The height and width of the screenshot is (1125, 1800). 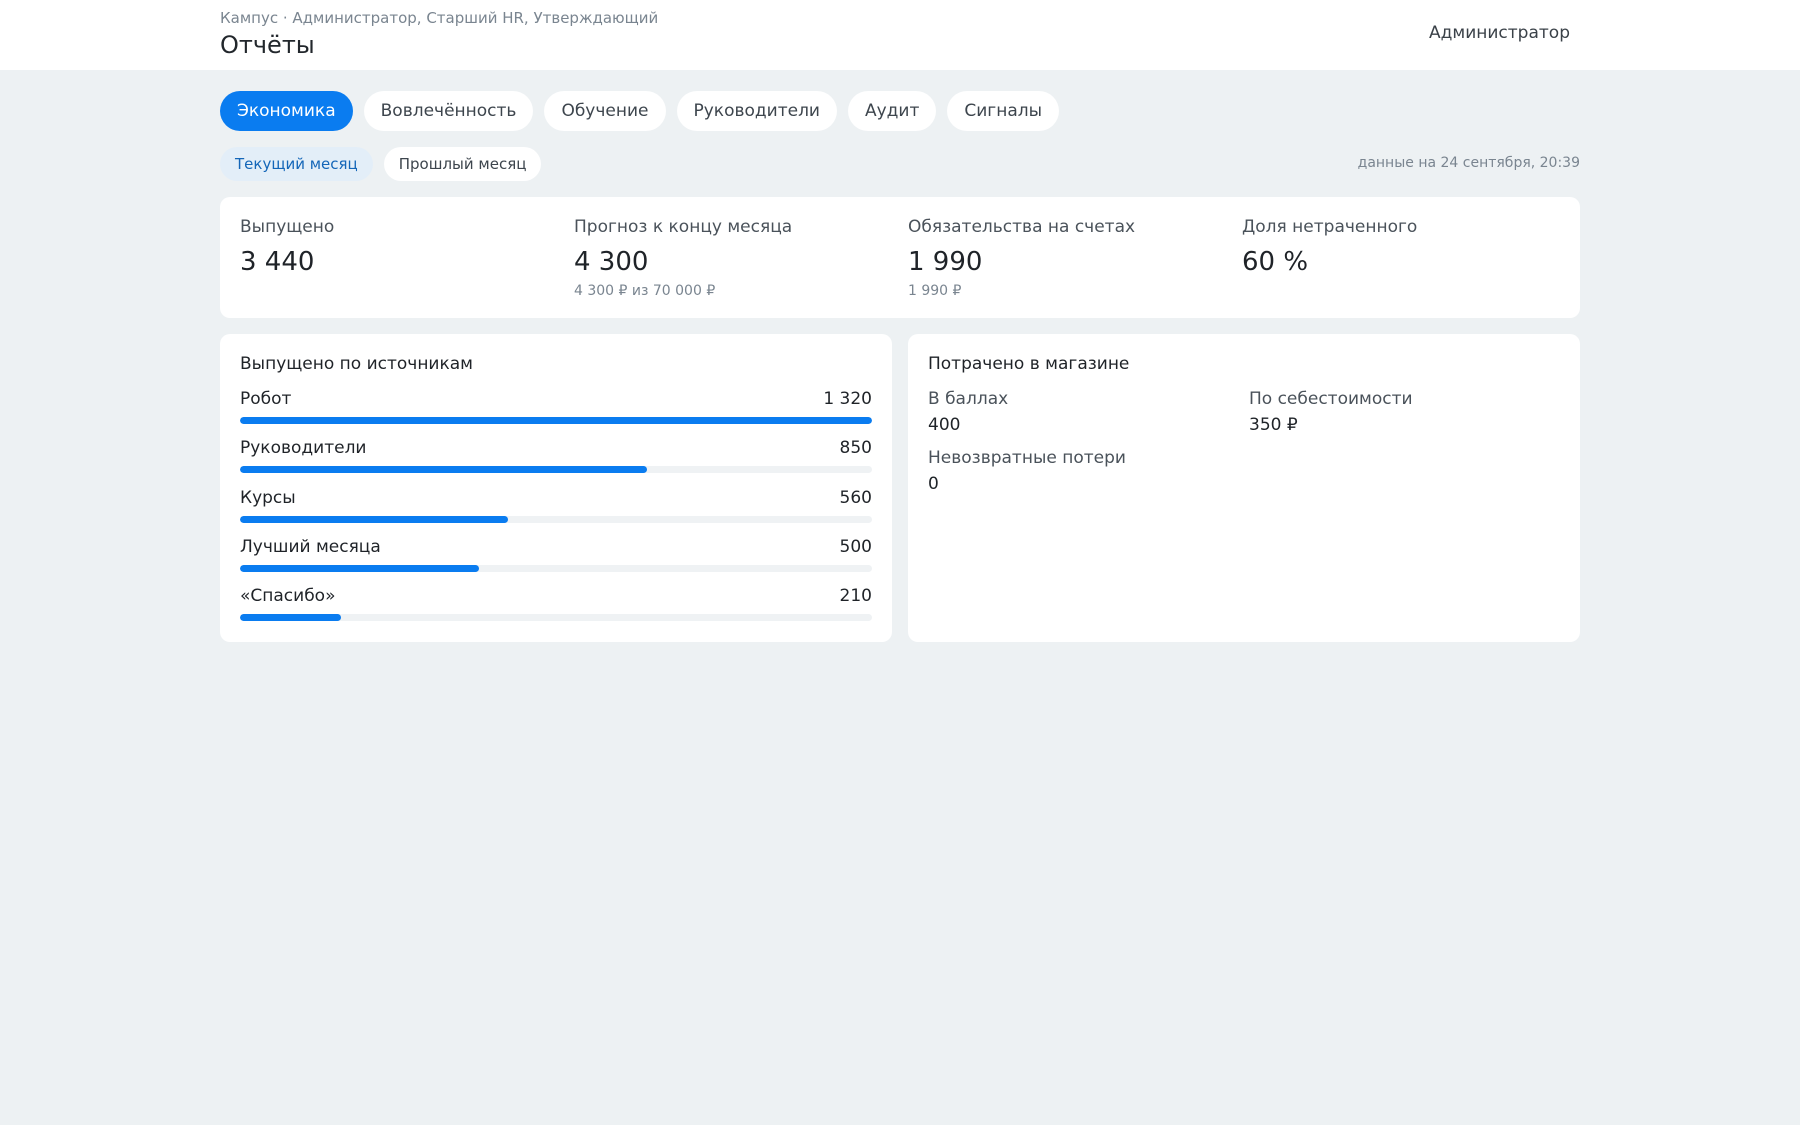 What do you see at coordinates (1027, 471) in the screenshot?
I see `stat-losses: Невозвратные потери 0` at bounding box center [1027, 471].